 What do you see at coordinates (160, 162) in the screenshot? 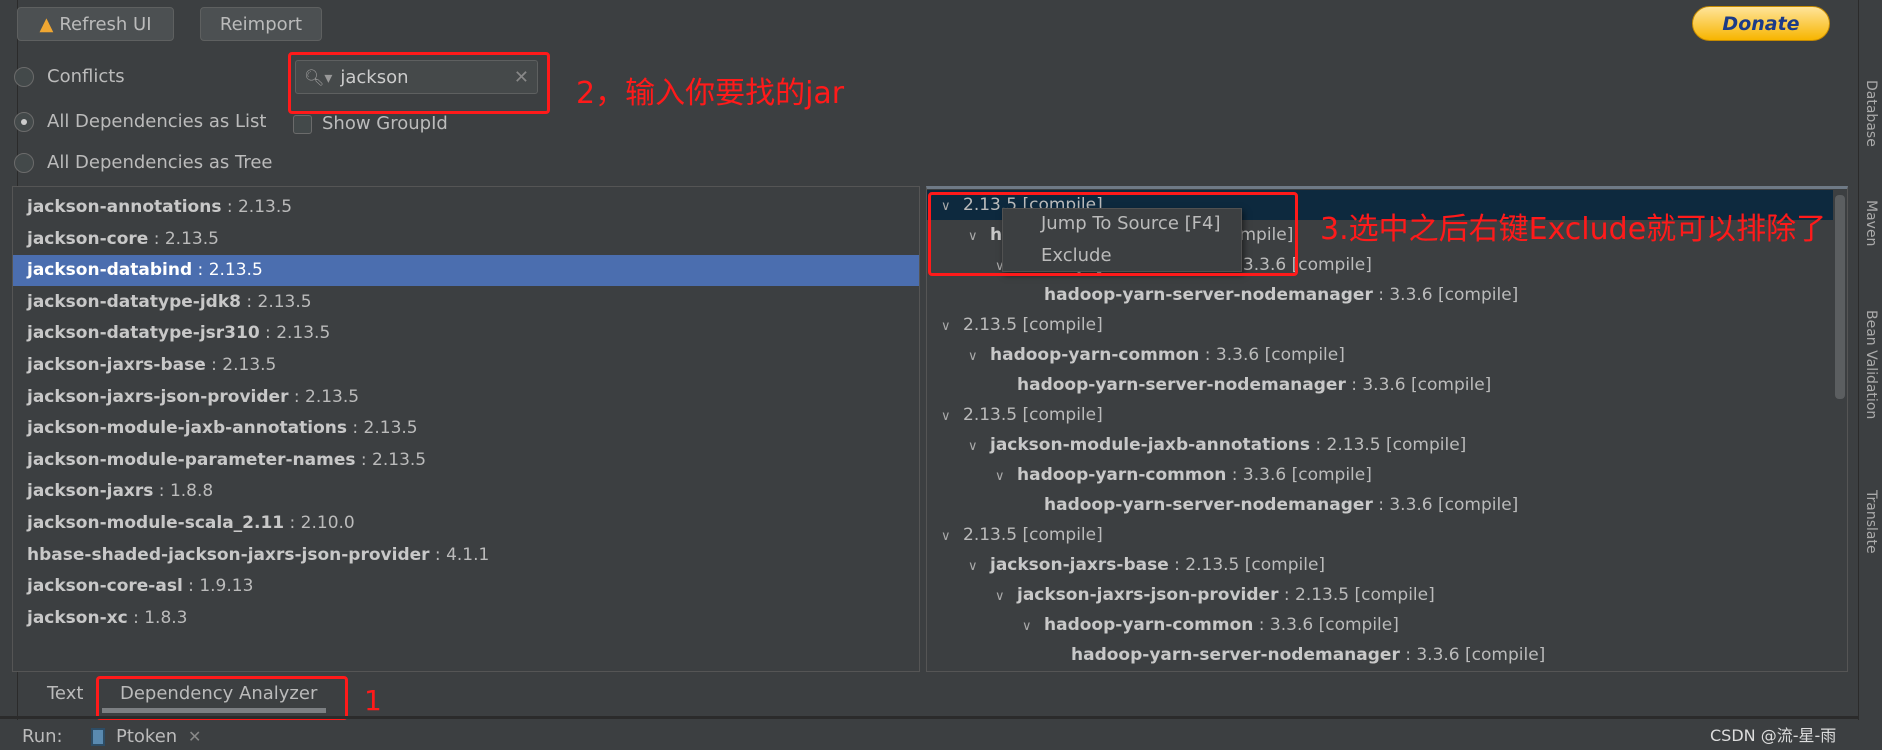
I see `label-all-dependencies-tree: All Dependencies as Tree` at bounding box center [160, 162].